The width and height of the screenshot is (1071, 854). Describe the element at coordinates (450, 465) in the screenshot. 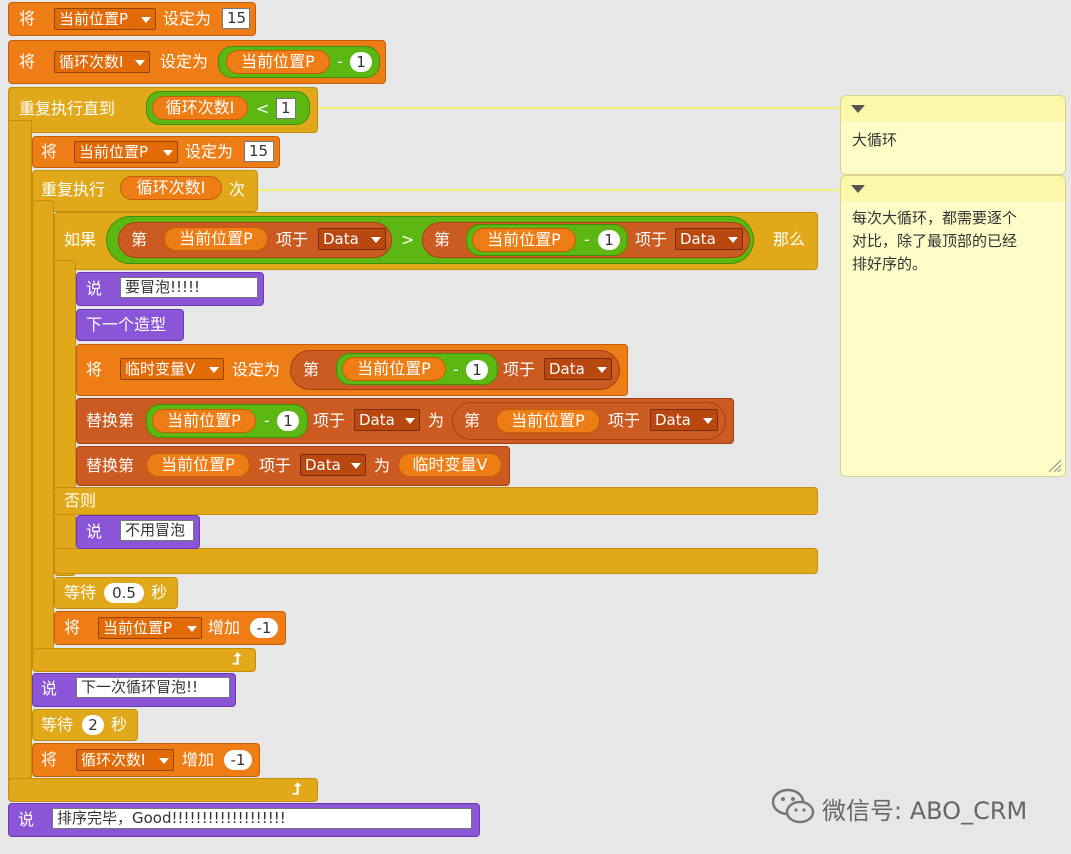

I see `variable-reporter: 临时变量V` at that location.